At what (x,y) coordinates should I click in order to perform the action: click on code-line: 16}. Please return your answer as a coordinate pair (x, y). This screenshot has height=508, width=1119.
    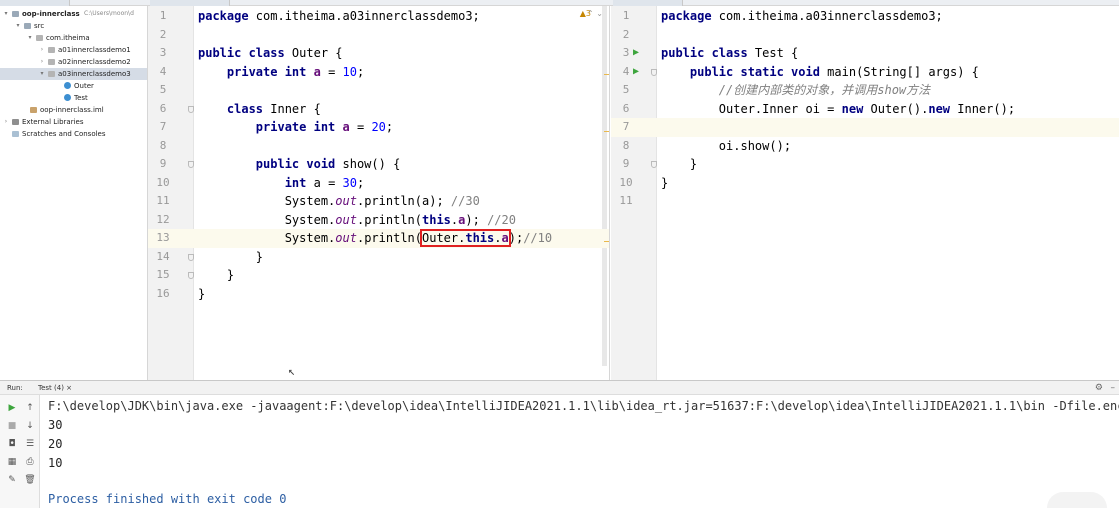
    Looking at the image, I should click on (378, 294).